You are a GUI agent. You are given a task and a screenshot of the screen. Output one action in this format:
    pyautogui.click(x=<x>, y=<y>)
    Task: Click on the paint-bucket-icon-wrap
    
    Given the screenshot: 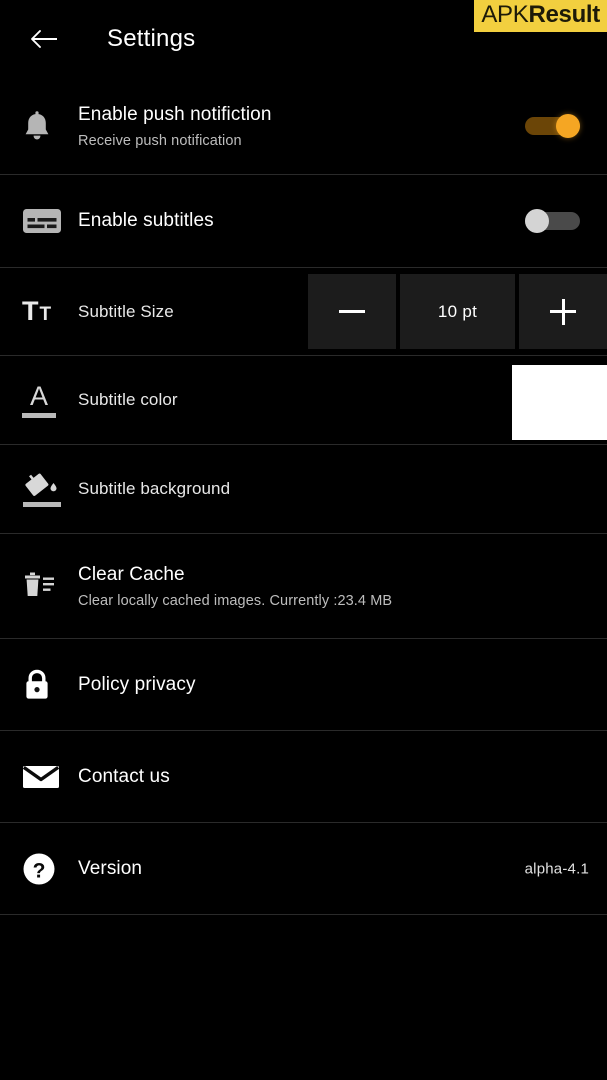 What is the action you would take?
    pyautogui.click(x=50, y=489)
    